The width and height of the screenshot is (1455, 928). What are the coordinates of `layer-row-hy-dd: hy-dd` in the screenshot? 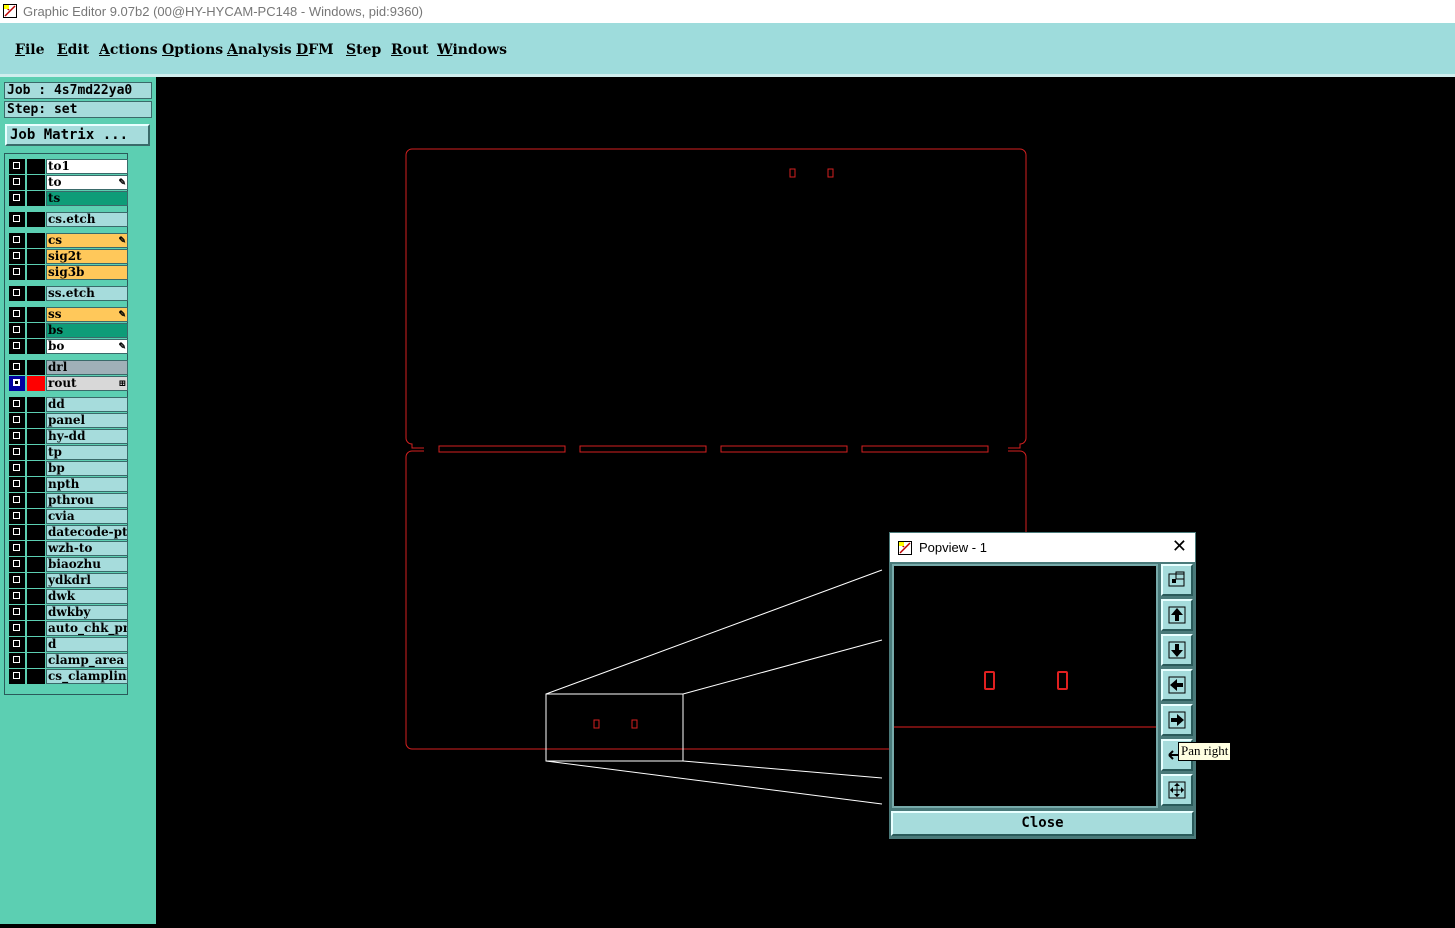 It's located at (69, 436).